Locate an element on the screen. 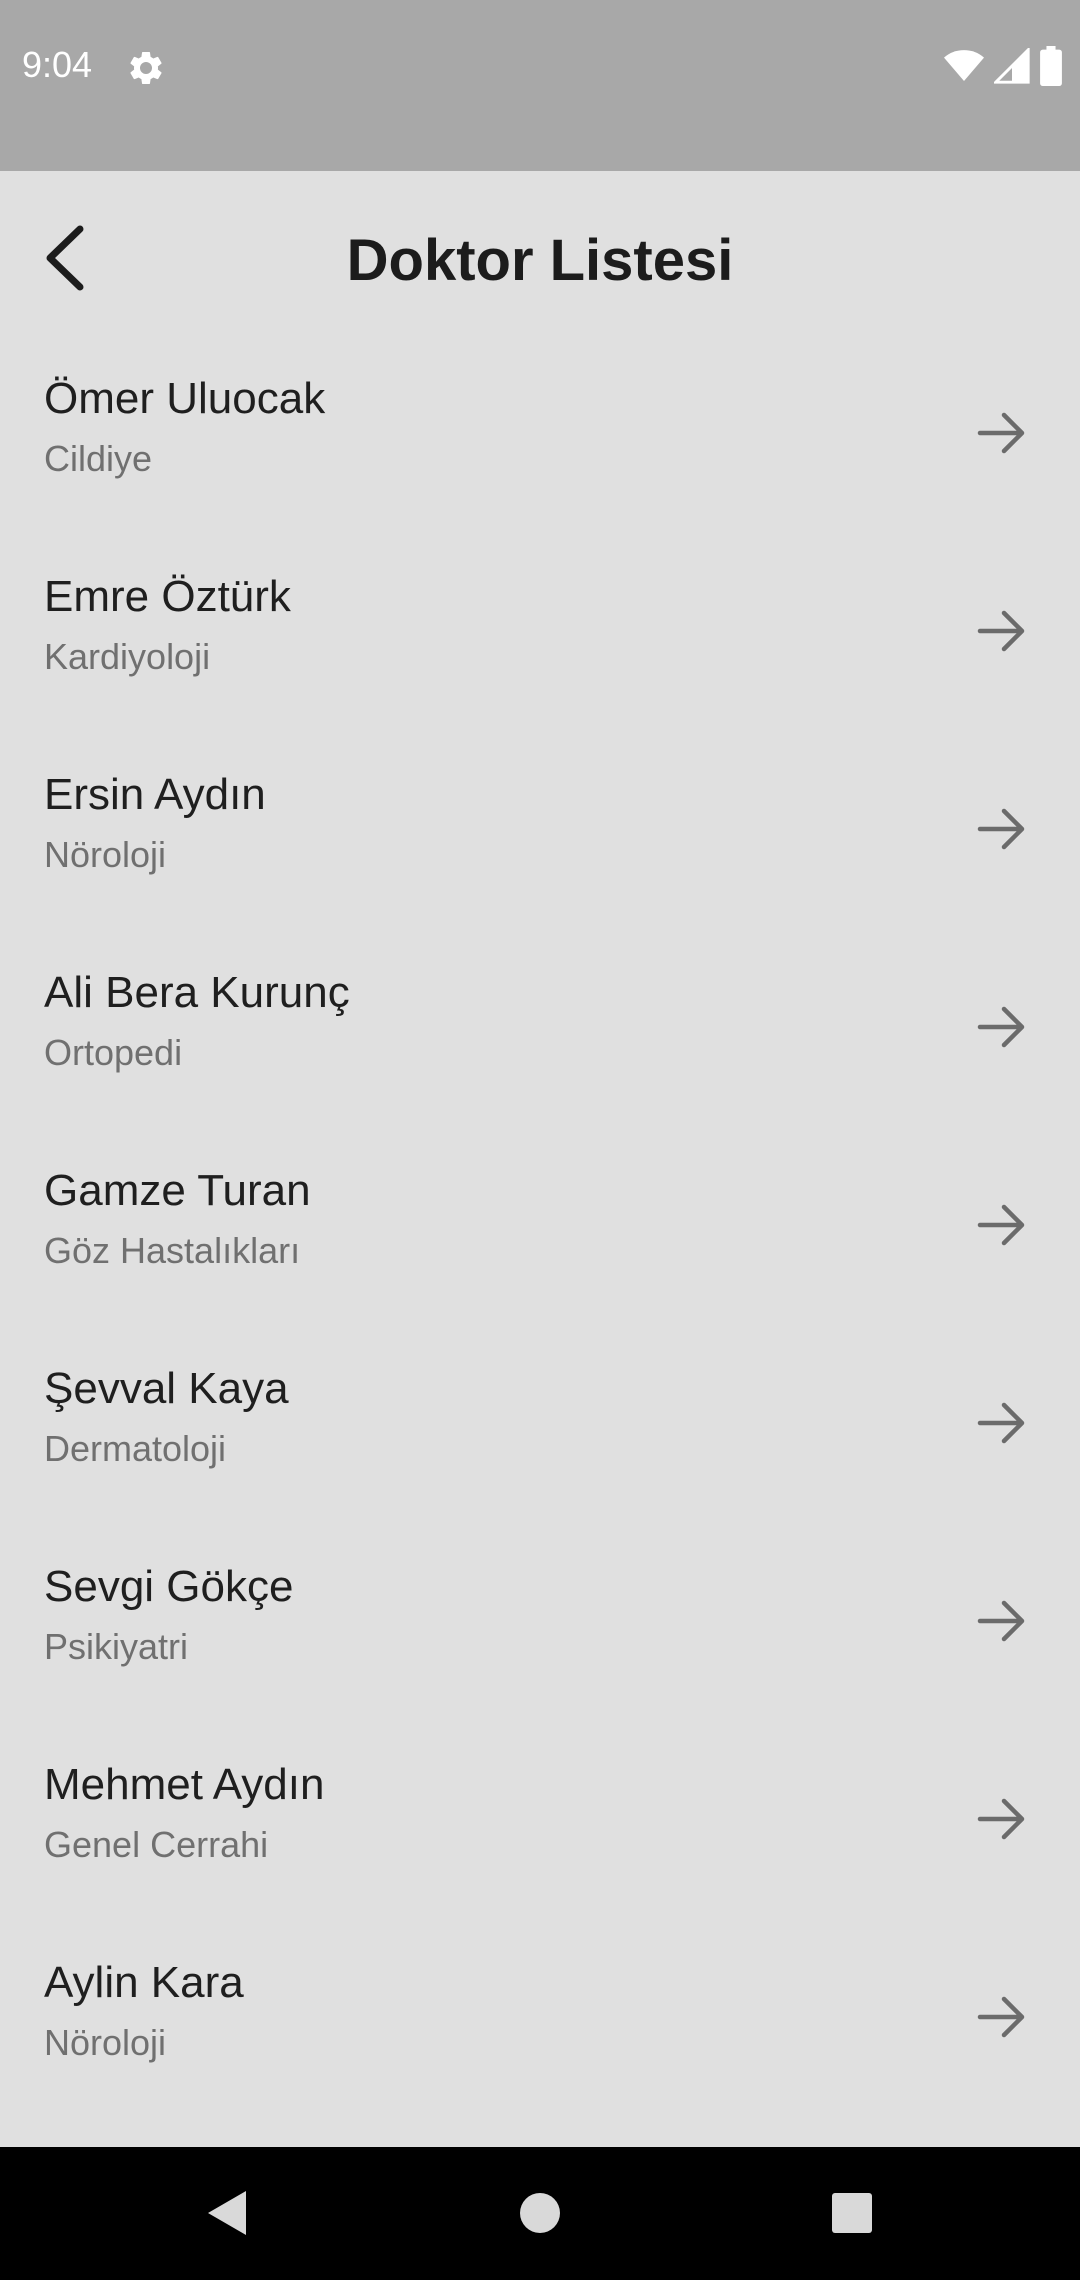 This screenshot has width=1080, height=2280. doctor-specialty: Psikiyatri is located at coordinates (116, 1646).